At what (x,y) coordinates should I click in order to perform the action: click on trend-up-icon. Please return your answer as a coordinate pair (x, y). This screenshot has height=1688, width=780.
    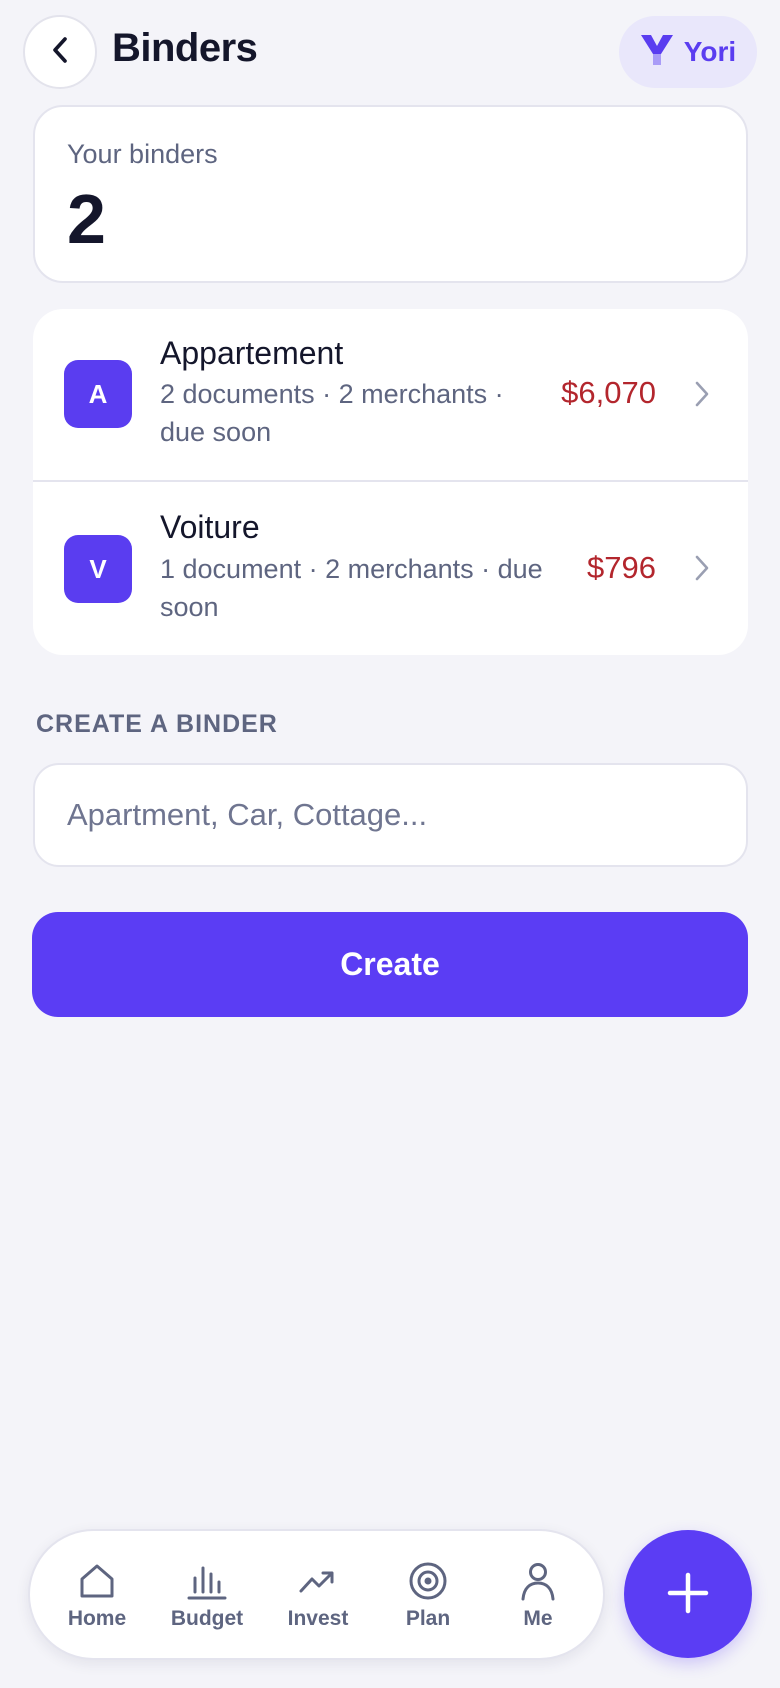
    Looking at the image, I should click on (318, 1581).